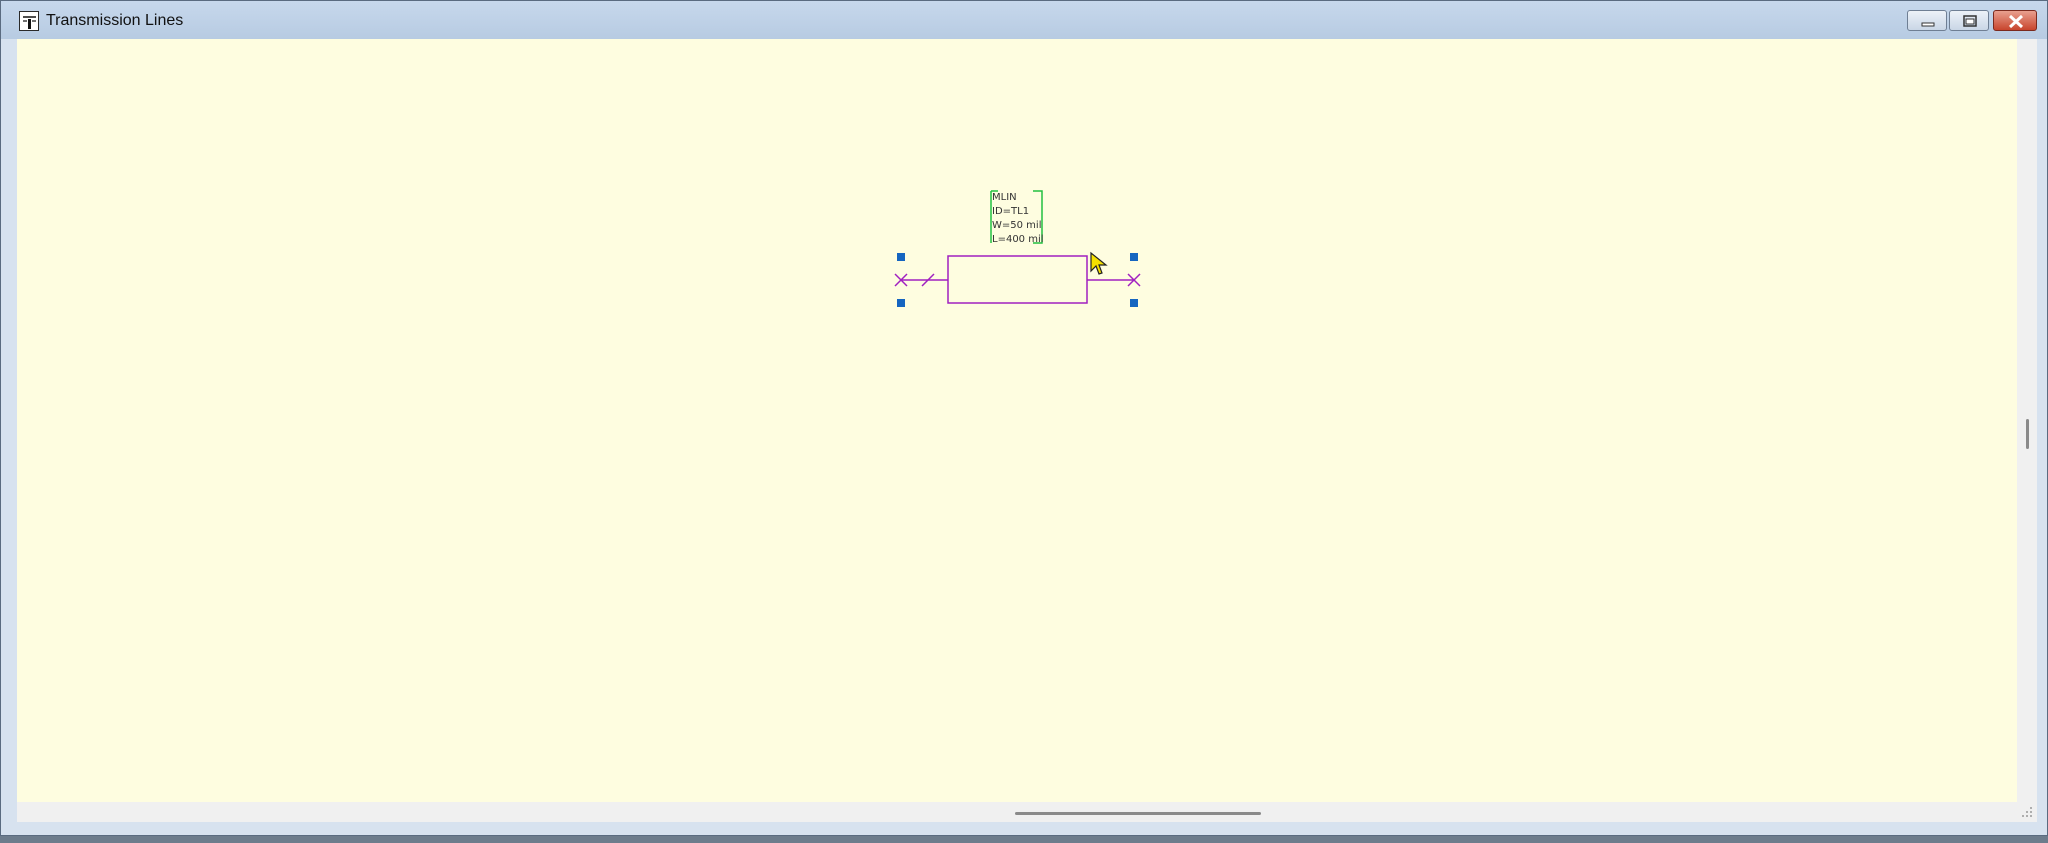  I want to click on line-body, so click(1017, 279).